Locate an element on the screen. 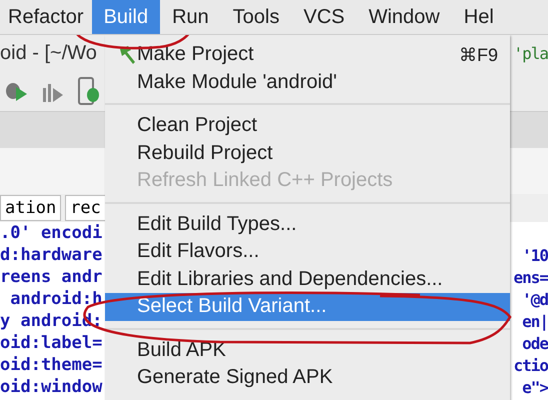 The width and height of the screenshot is (548, 400). menu-item: Clean Project is located at coordinates (307, 126).